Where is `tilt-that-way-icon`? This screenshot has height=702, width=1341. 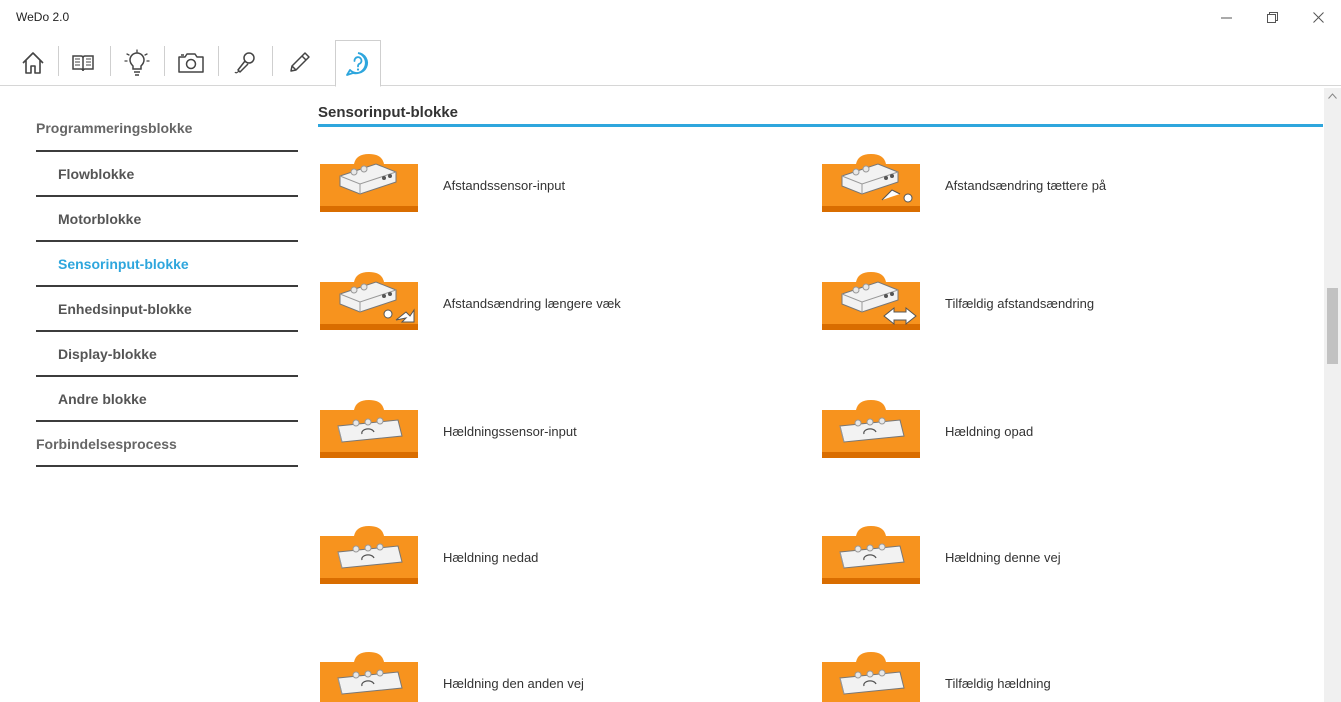 tilt-that-way-icon is located at coordinates (369, 676).